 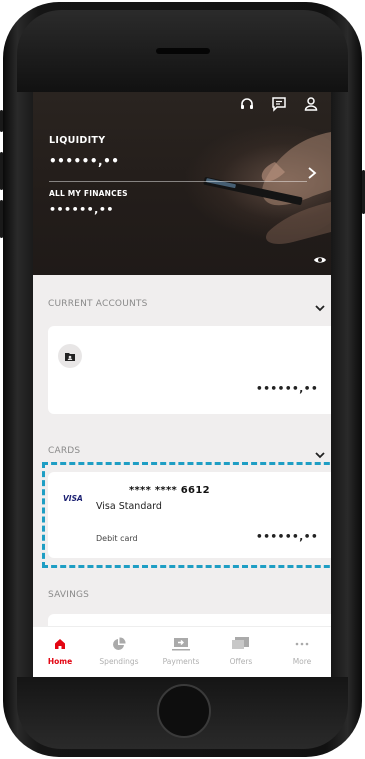 What do you see at coordinates (279, 104) in the screenshot?
I see `chat-icon` at bounding box center [279, 104].